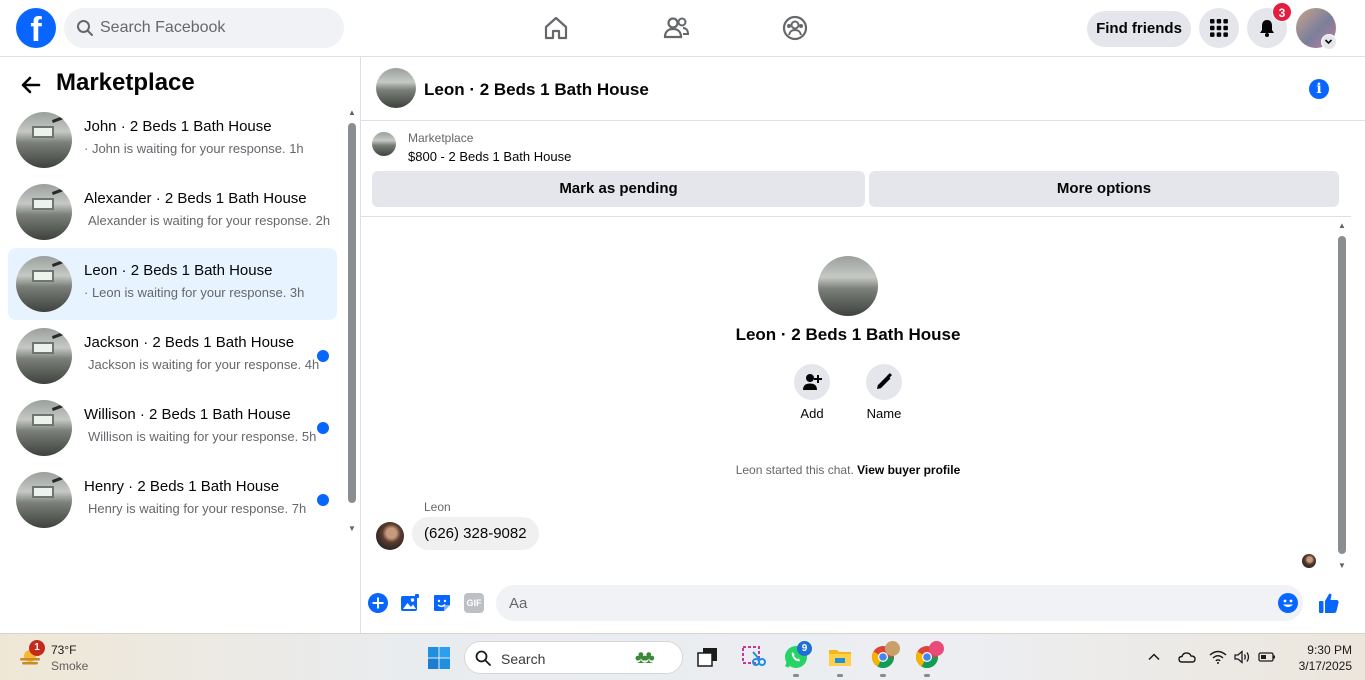 This screenshot has height=680, width=1365. What do you see at coordinates (31, 85) in the screenshot?
I see `back-arrow-icon` at bounding box center [31, 85].